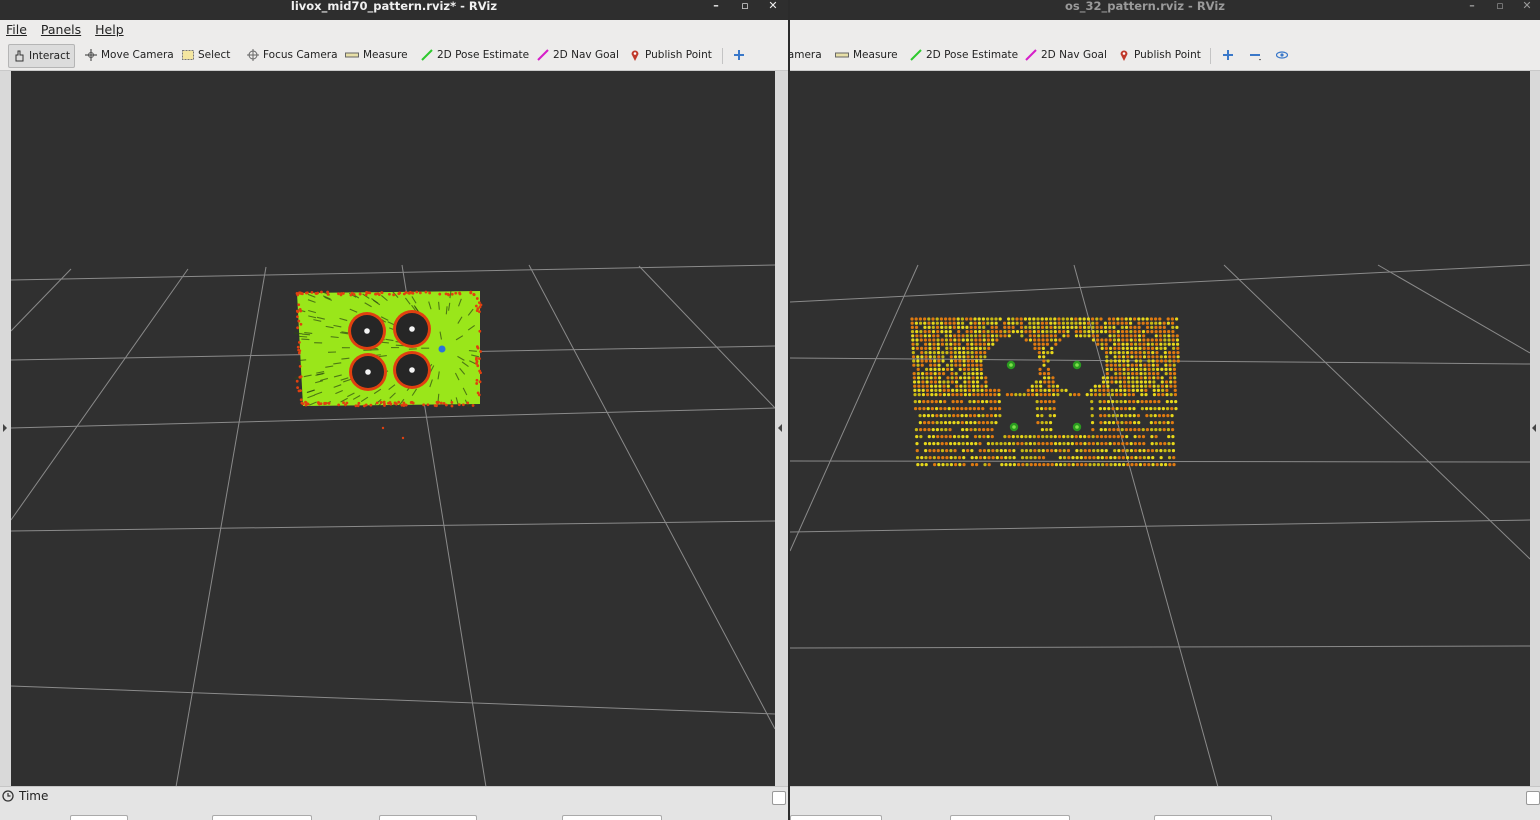 The height and width of the screenshot is (820, 1540). Describe the element at coordinates (722, 56) in the screenshot. I see `toolbar-separator` at that location.